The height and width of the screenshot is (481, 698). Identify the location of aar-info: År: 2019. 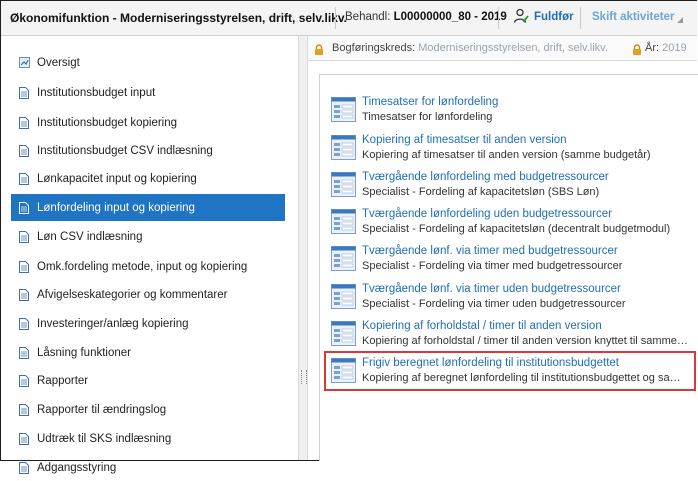
(666, 48).